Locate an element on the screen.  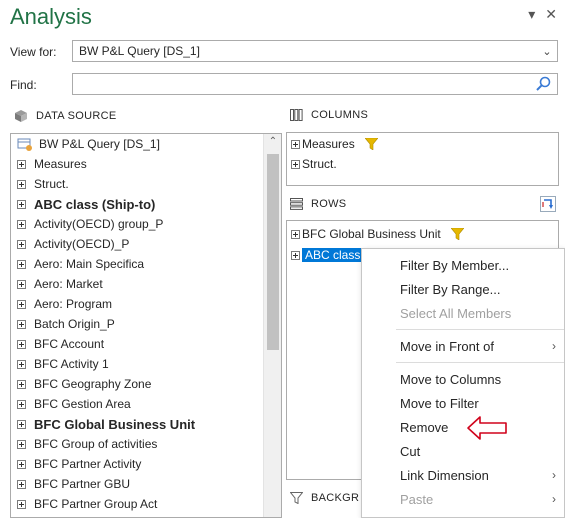
tree-item: Aero: Program is located at coordinates (137, 304).